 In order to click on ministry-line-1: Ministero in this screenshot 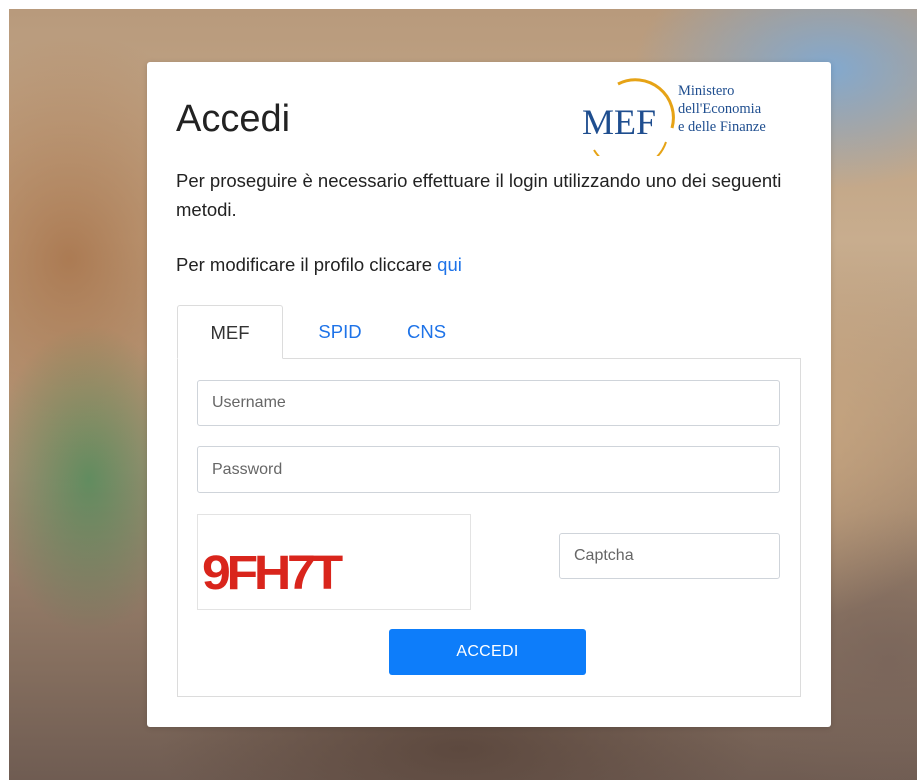, I will do `click(706, 91)`.